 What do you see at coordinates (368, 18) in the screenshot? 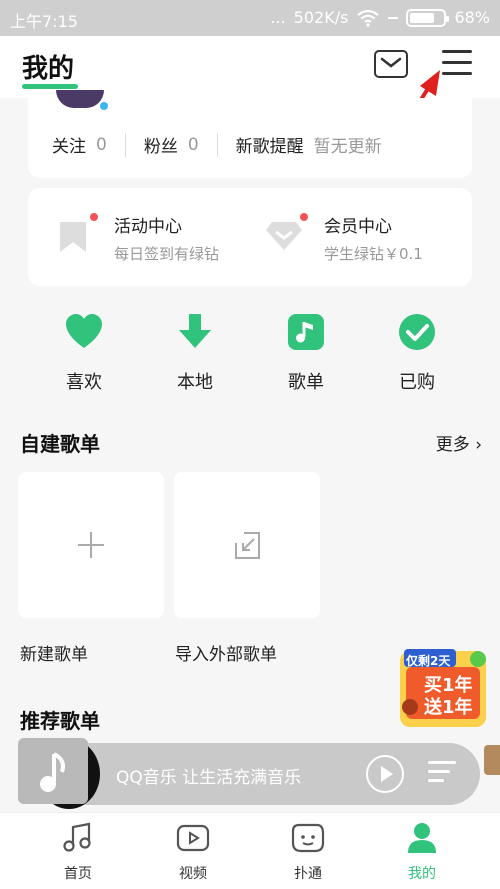
I see `wifi-icon` at bounding box center [368, 18].